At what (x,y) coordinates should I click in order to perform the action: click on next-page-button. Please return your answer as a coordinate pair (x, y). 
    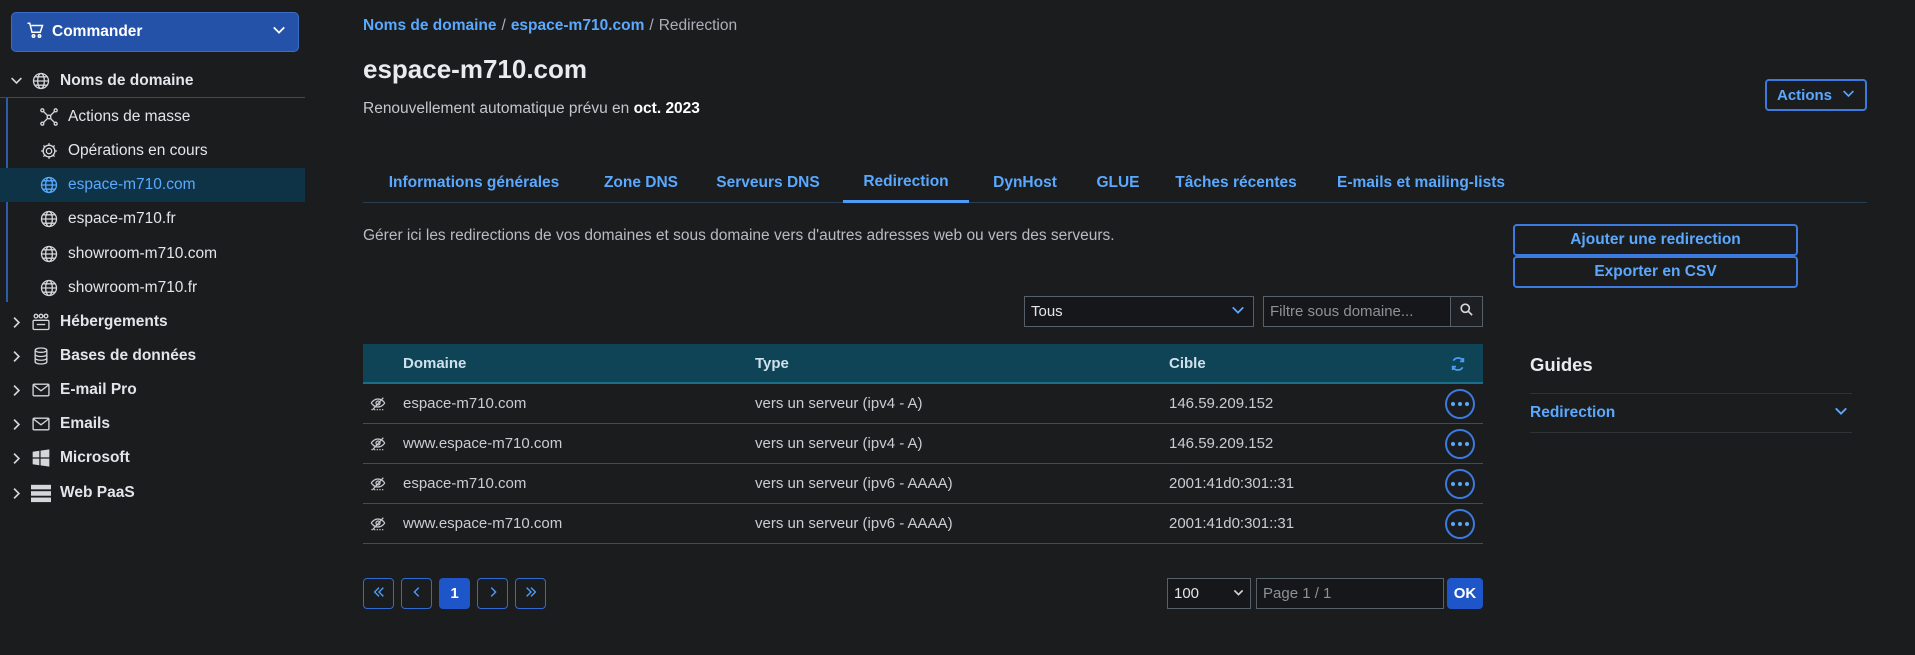
    Looking at the image, I should click on (492, 593).